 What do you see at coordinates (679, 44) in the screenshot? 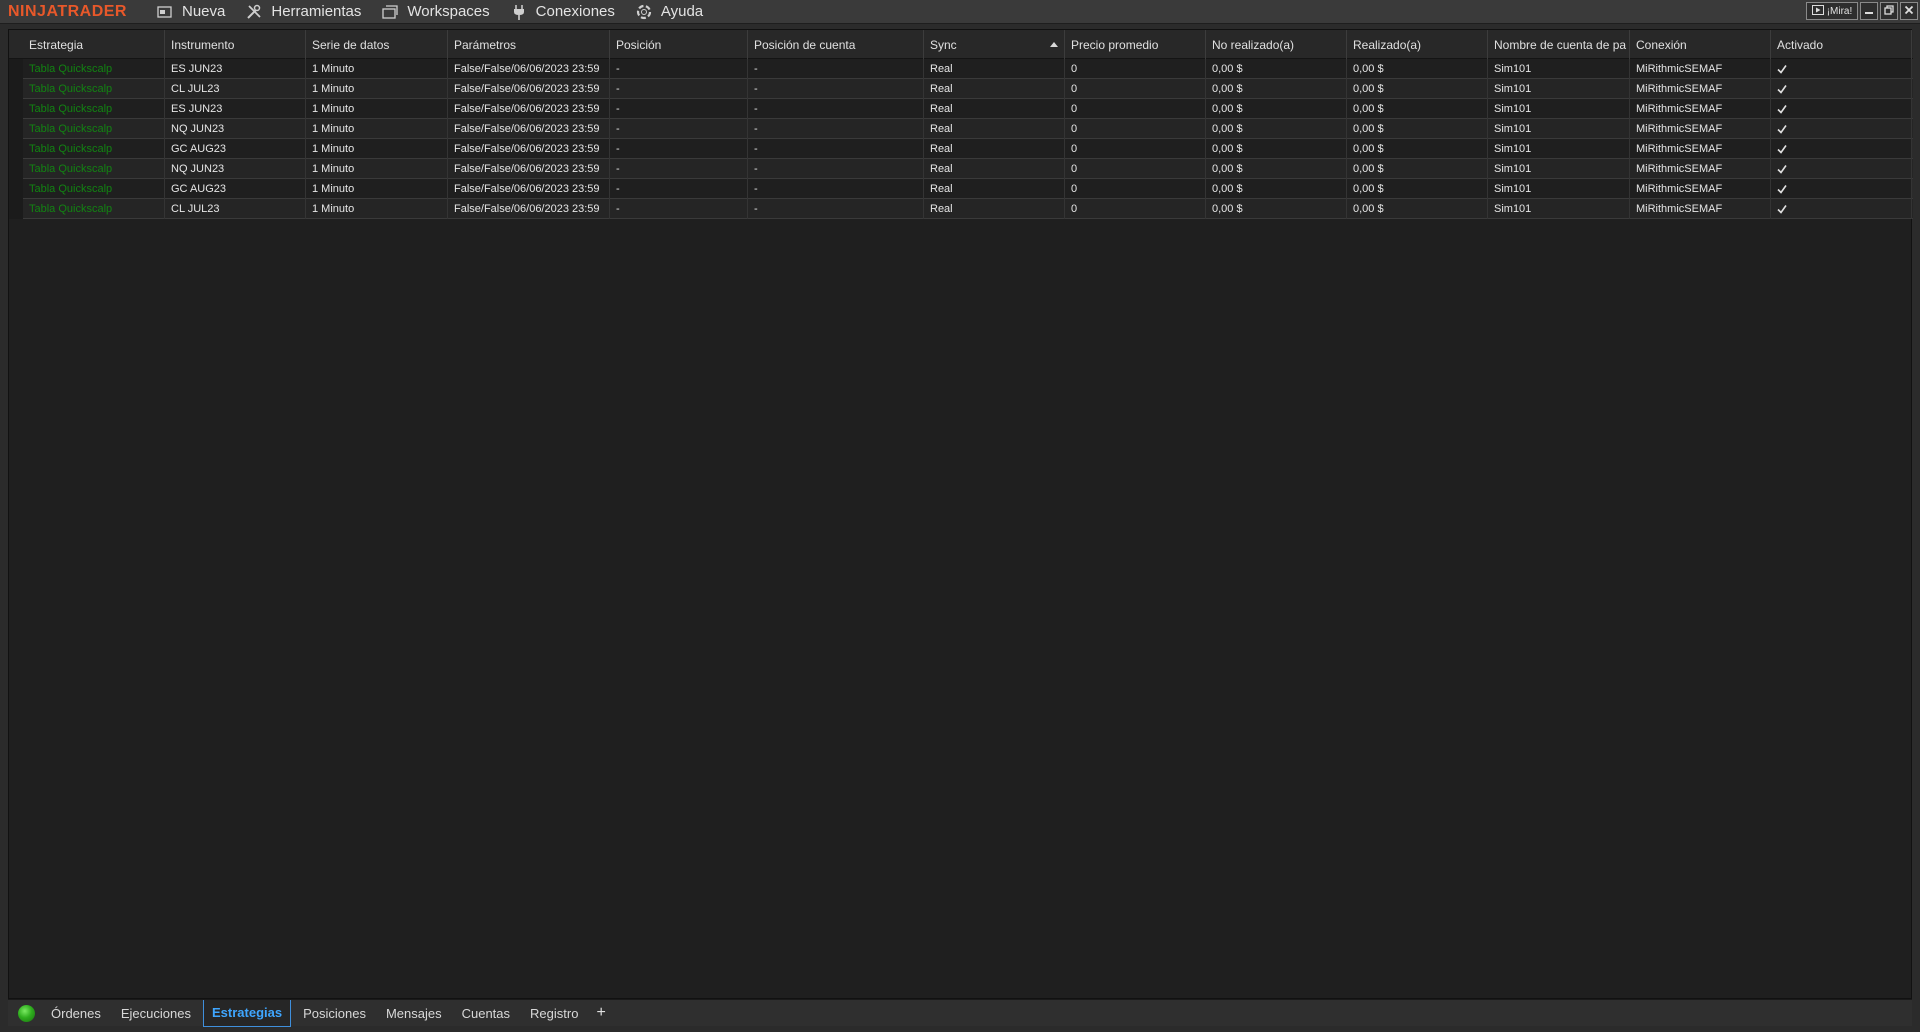
I see `col-posicion: Posición` at bounding box center [679, 44].